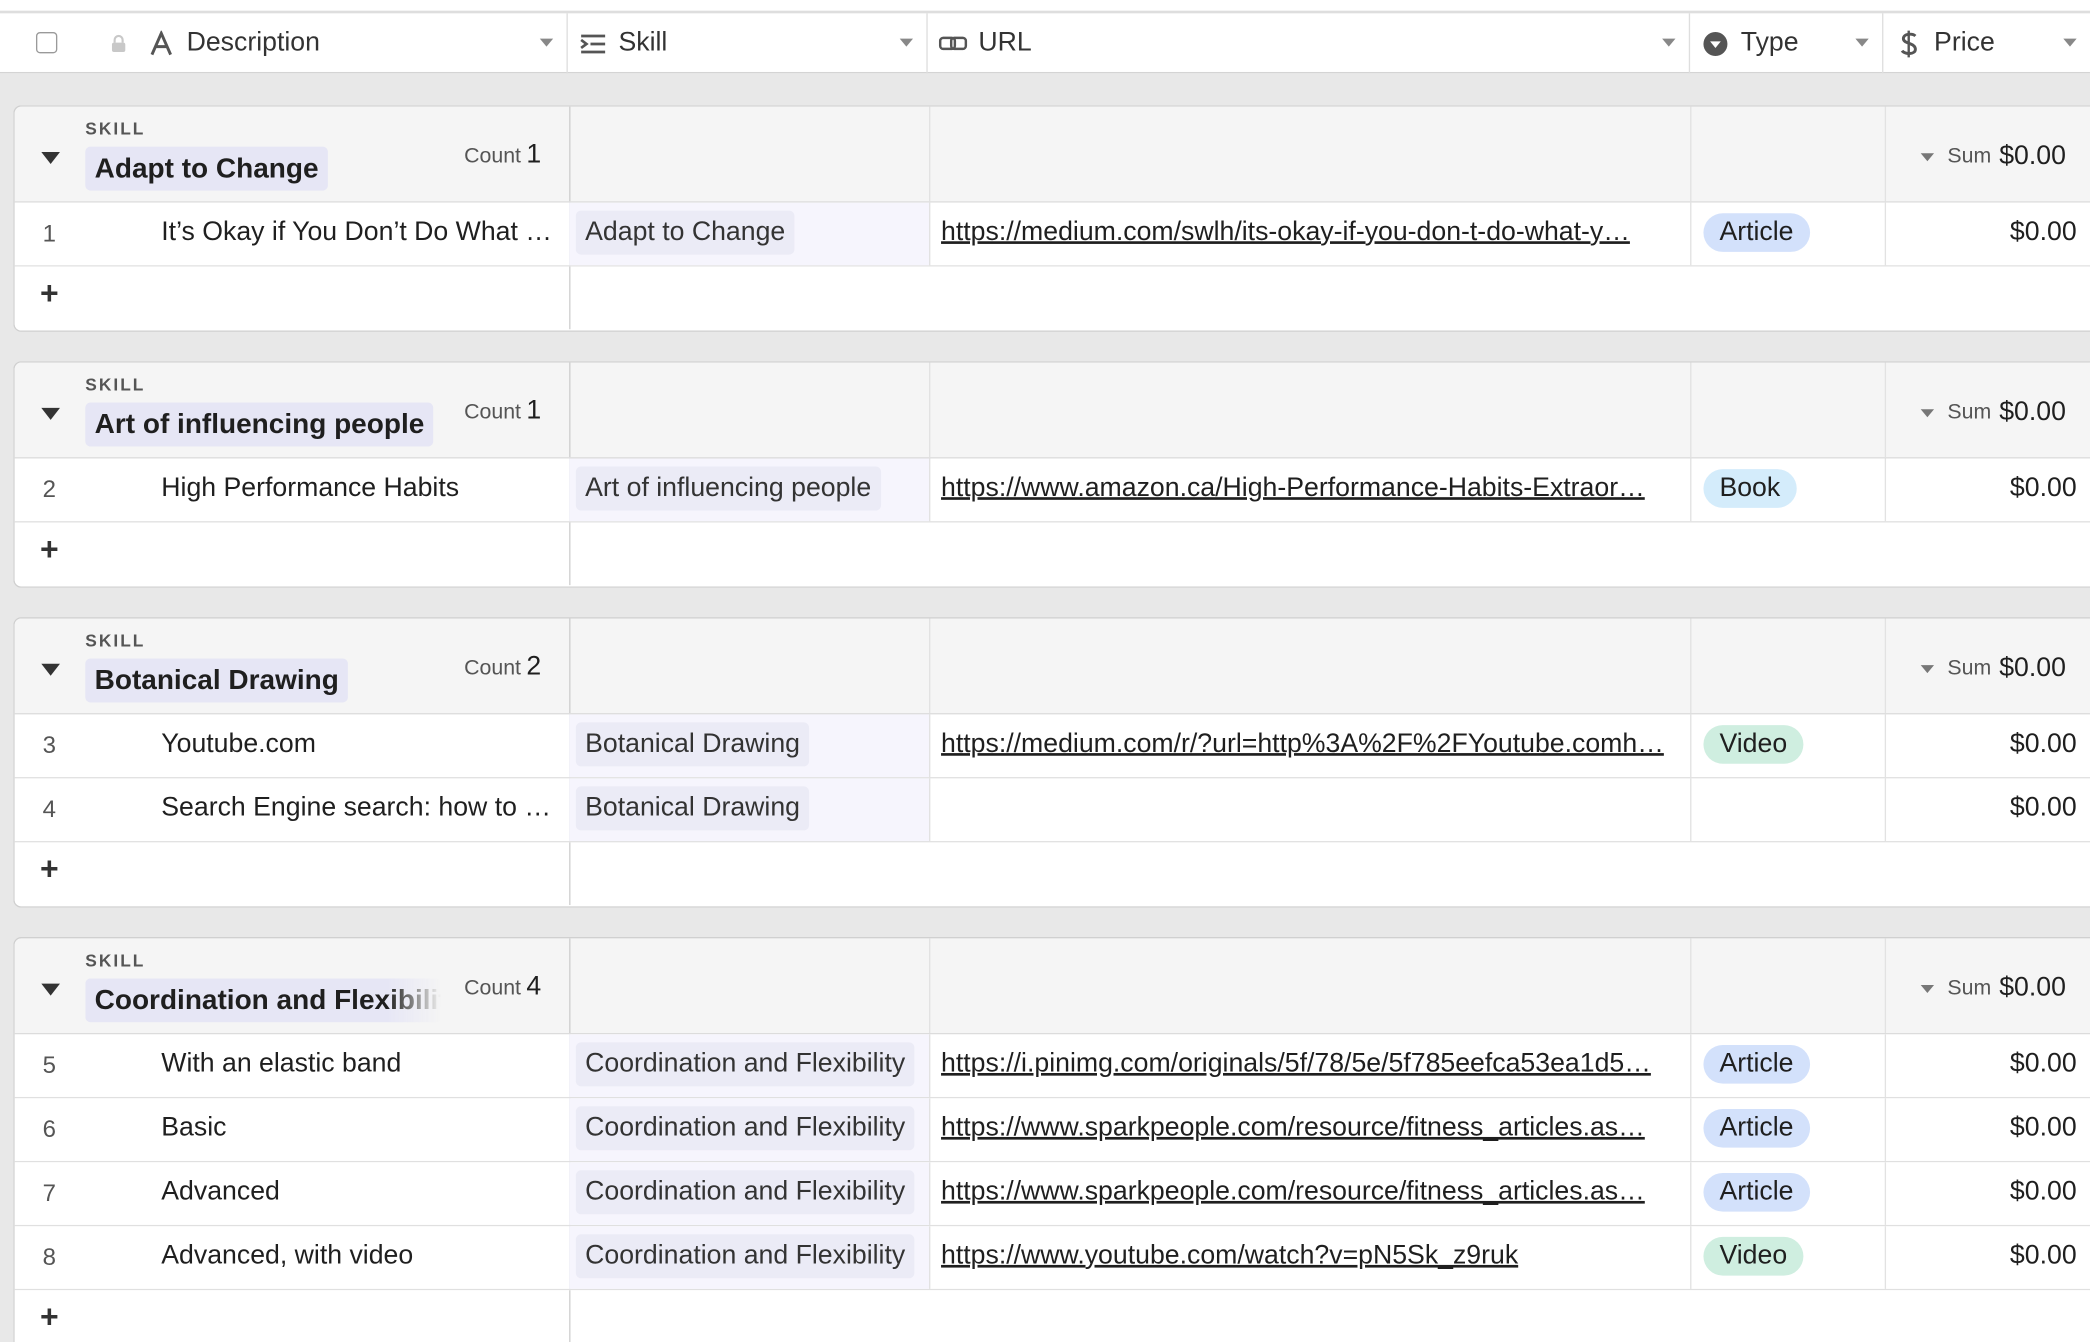 This screenshot has height=1342, width=2090. Describe the element at coordinates (1969, 156) in the screenshot. I see `sum-label: Sum` at that location.